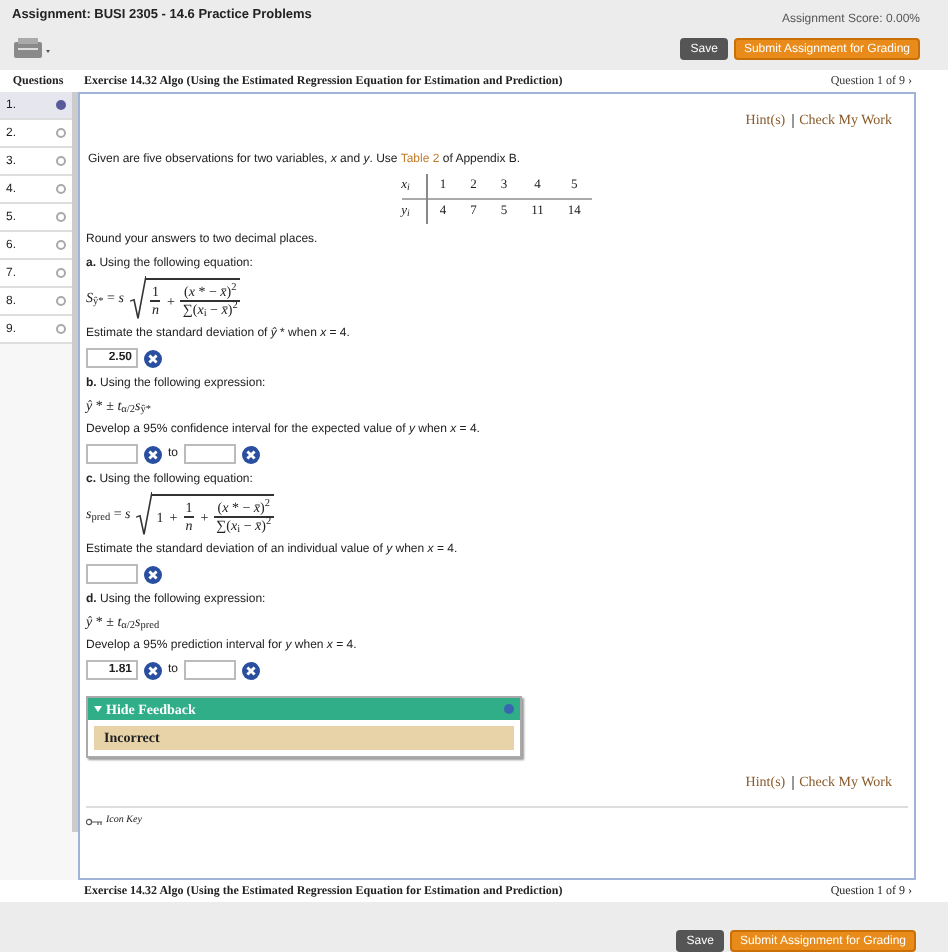 The width and height of the screenshot is (948, 952). I want to click on printer-icon, so click(32, 49).